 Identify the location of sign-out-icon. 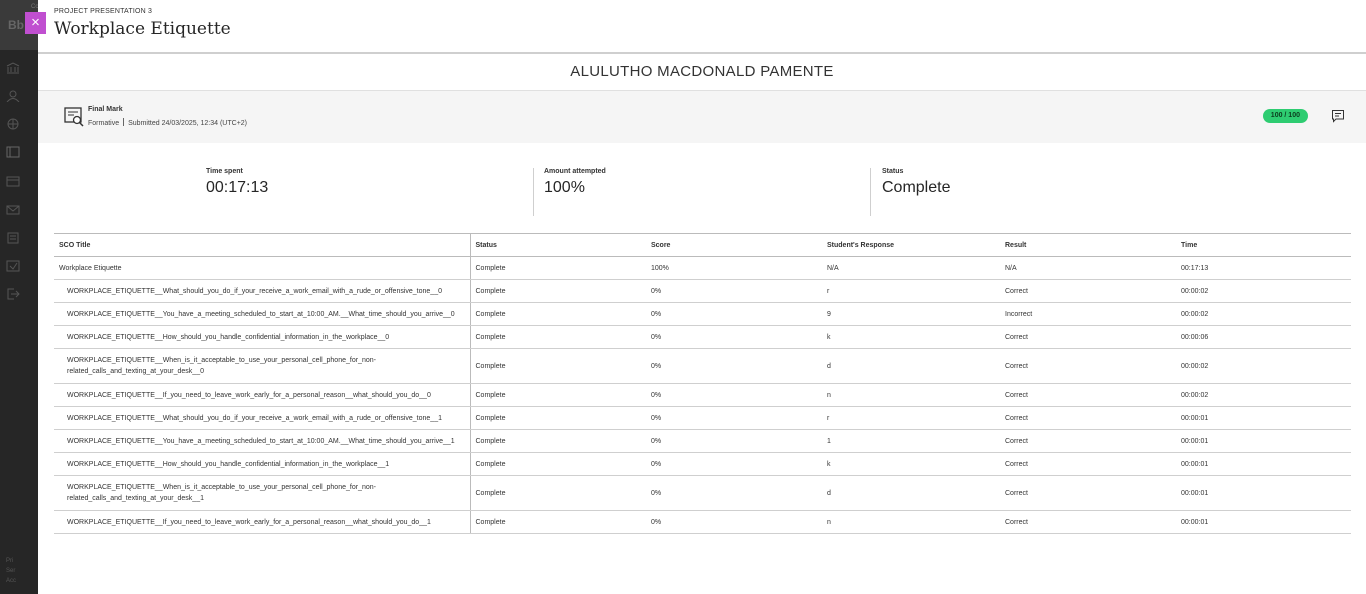
(13, 294).